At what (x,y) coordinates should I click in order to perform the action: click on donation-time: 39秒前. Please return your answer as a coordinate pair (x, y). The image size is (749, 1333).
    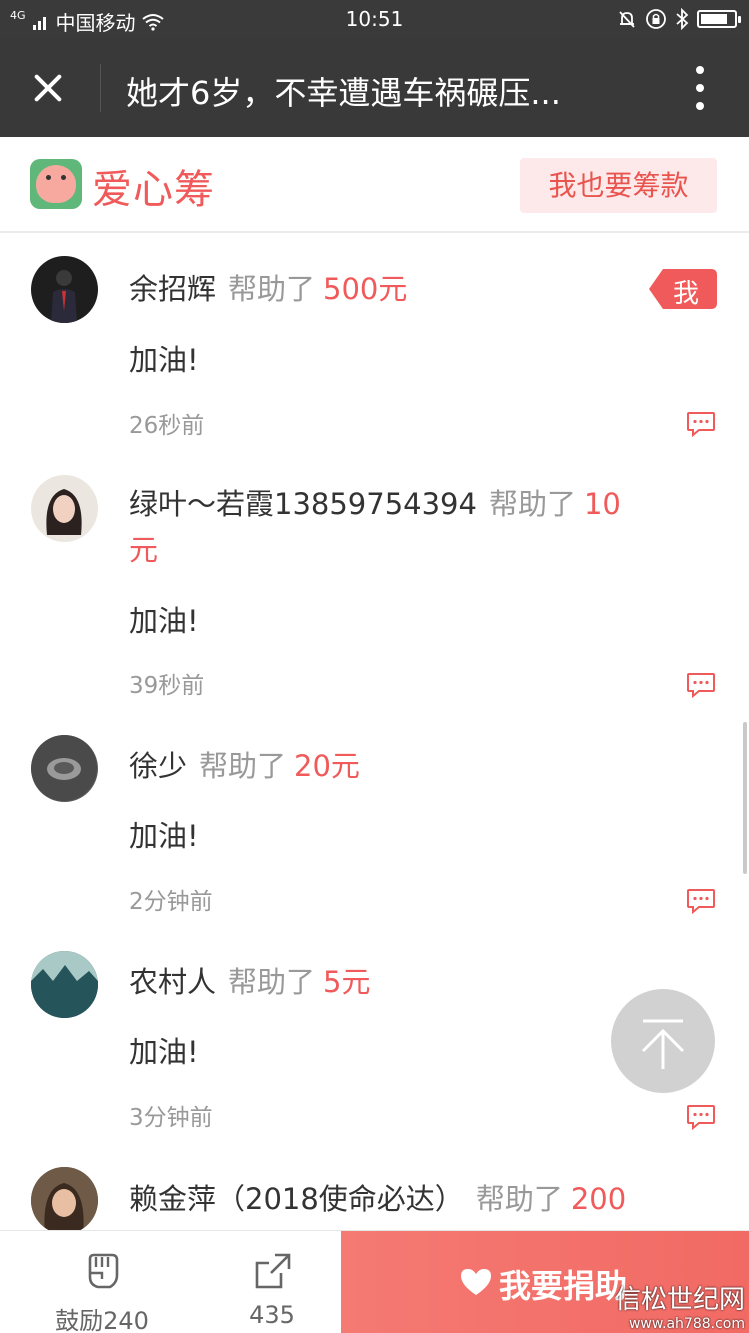
    Looking at the image, I should click on (167, 686).